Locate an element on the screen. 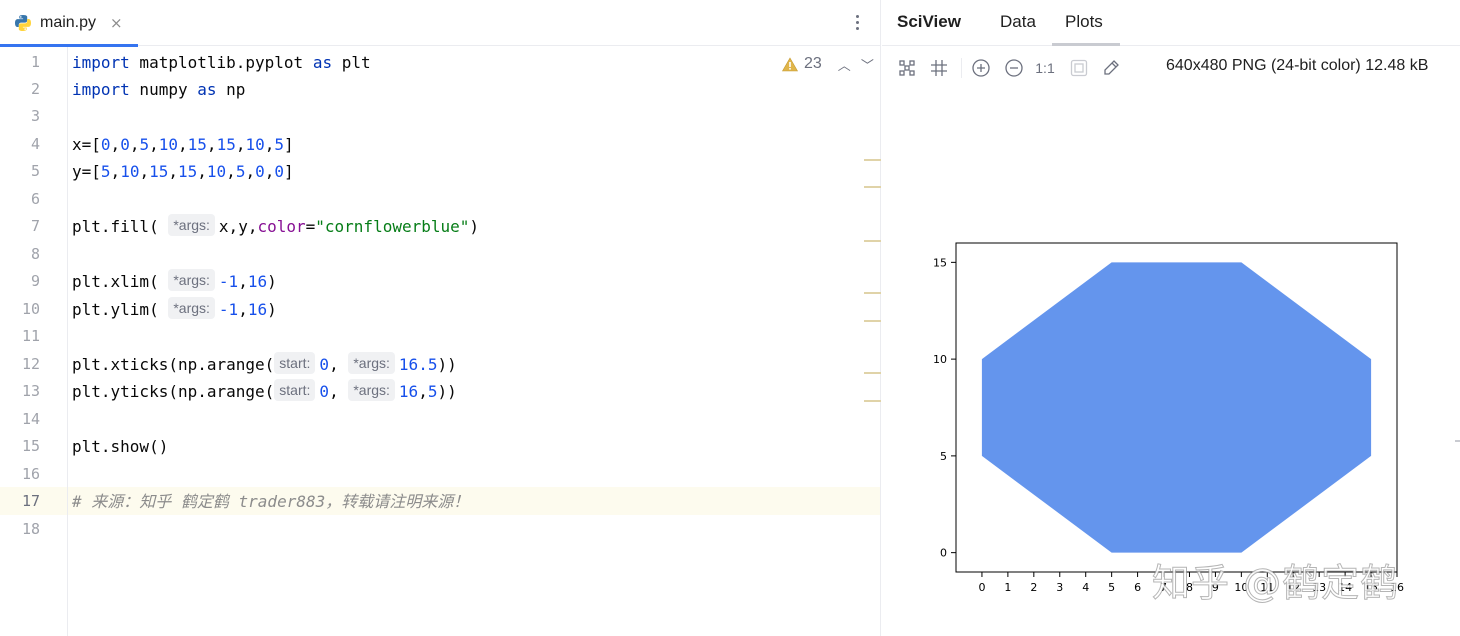 The image size is (1460, 636). image-info: 640x480 PNG (24-bit color) 12.48 kB is located at coordinates (1297, 65).